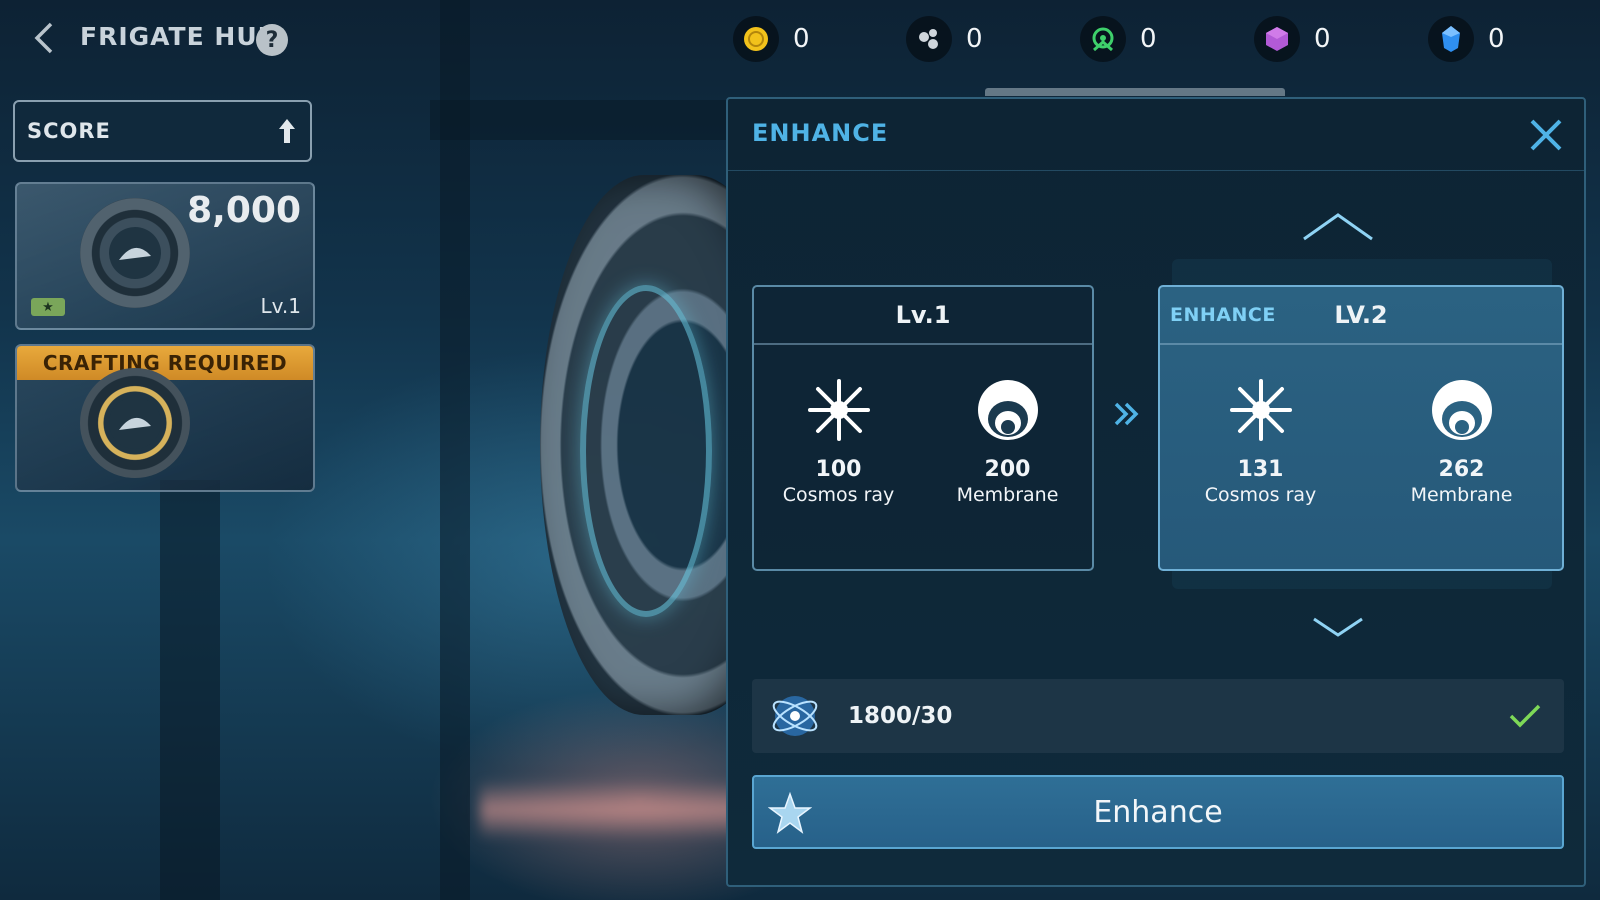  I want to click on currency-purple: 0, so click(1292, 39).